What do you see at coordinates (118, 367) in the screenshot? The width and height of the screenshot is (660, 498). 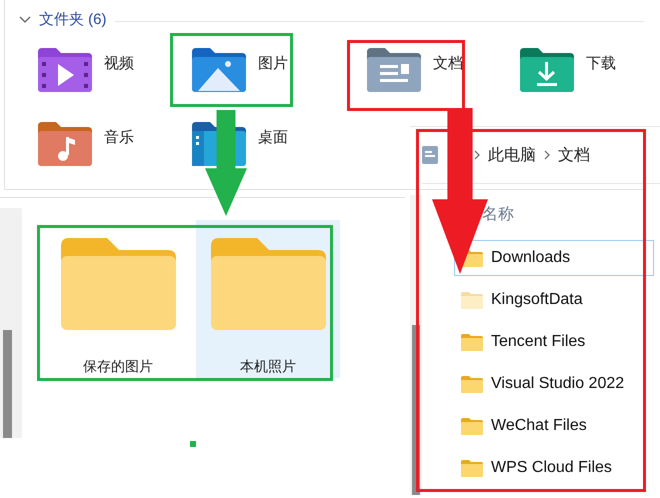 I see `folder-label: 保存的图片` at bounding box center [118, 367].